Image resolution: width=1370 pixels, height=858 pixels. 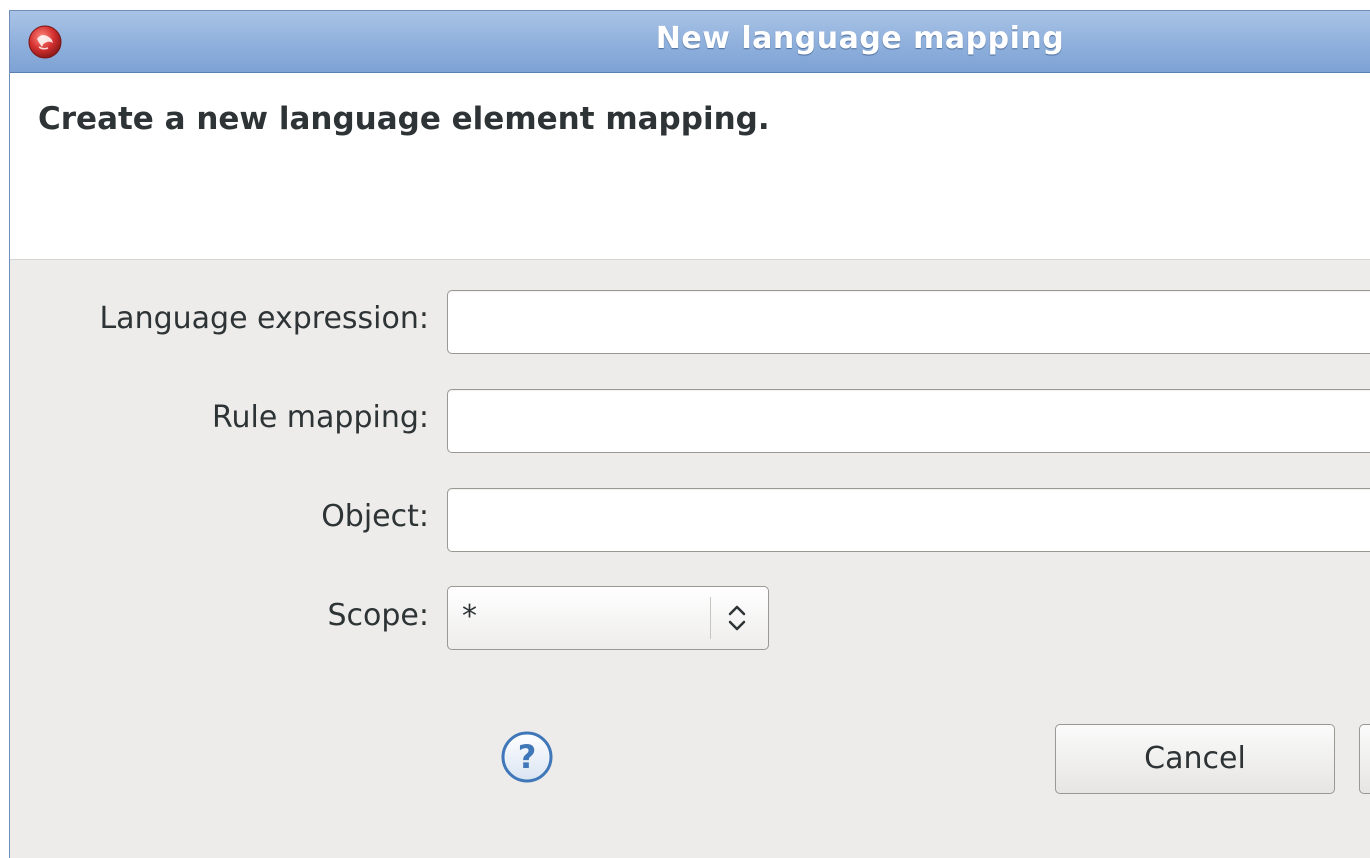 I want to click on help-icon: ?, so click(x=527, y=757).